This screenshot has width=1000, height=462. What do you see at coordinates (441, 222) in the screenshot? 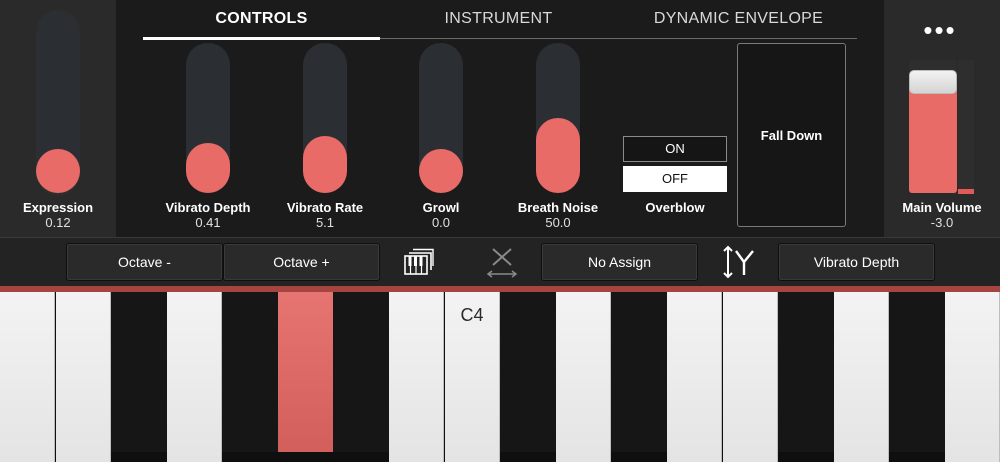
I see `growl-value: 0.0` at bounding box center [441, 222].